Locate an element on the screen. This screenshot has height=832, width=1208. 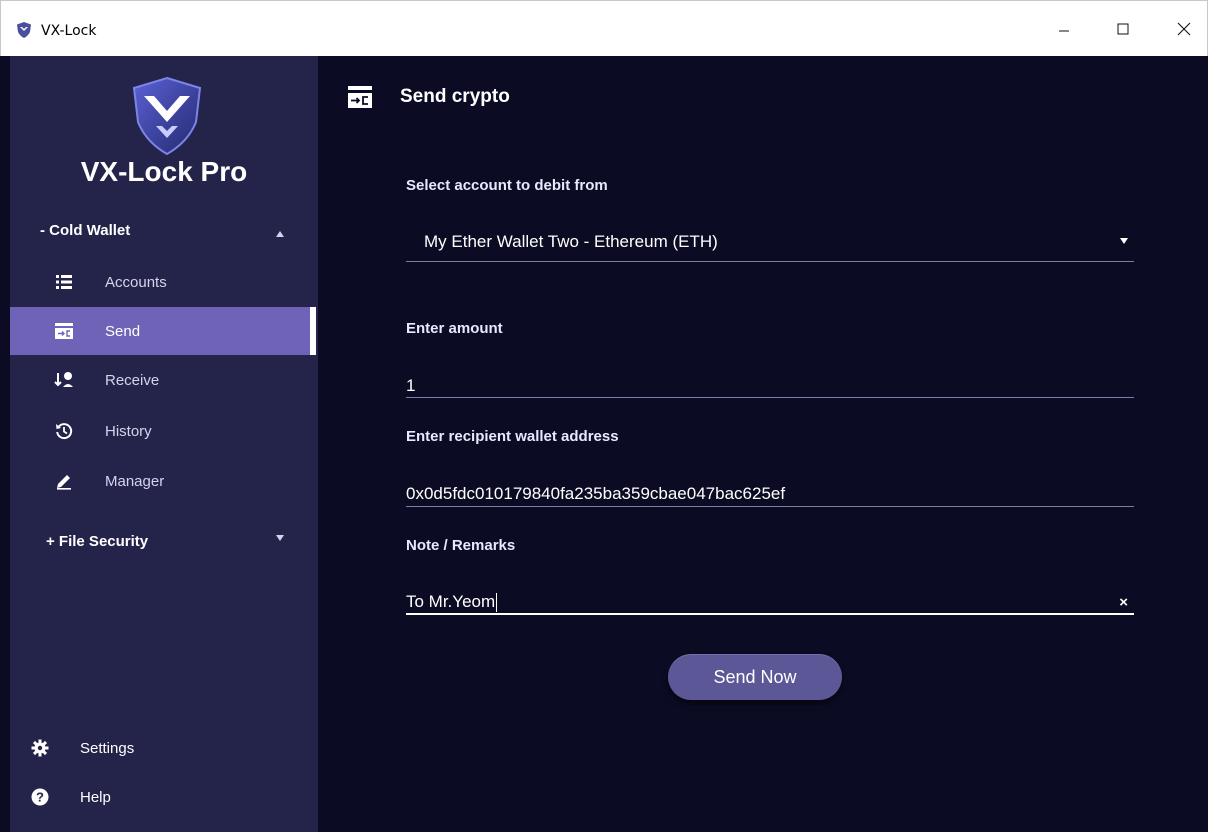
minimize-icon is located at coordinates (1064, 31).